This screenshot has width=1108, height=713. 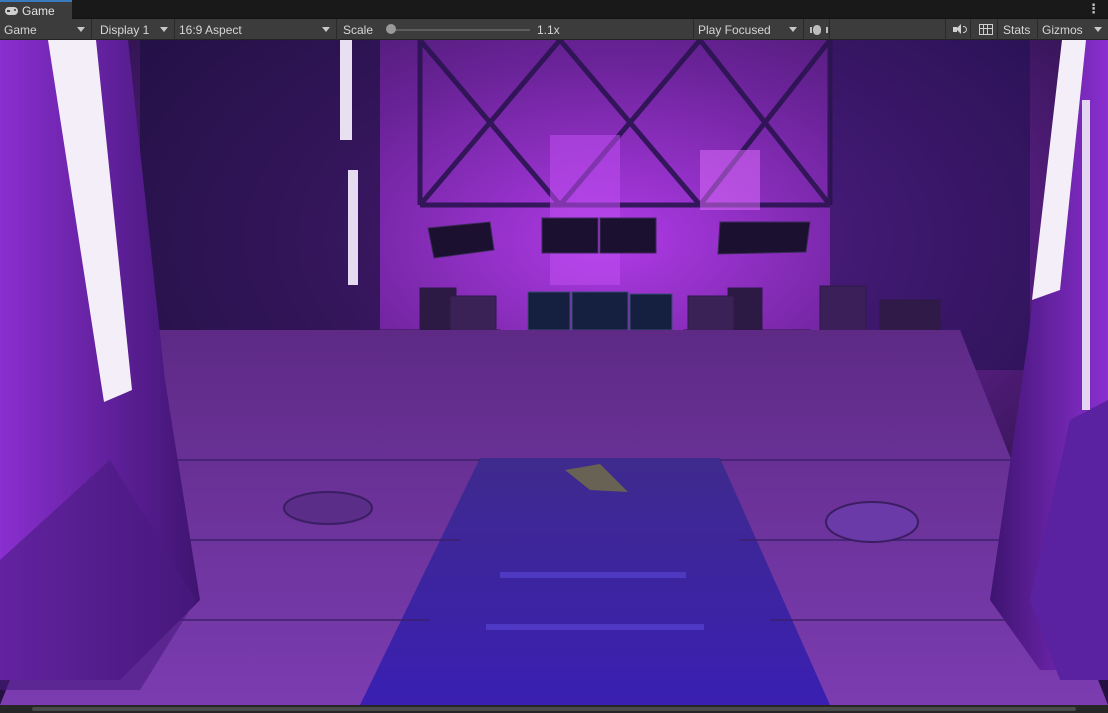 What do you see at coordinates (20, 29) in the screenshot?
I see `view-mode-label: Game` at bounding box center [20, 29].